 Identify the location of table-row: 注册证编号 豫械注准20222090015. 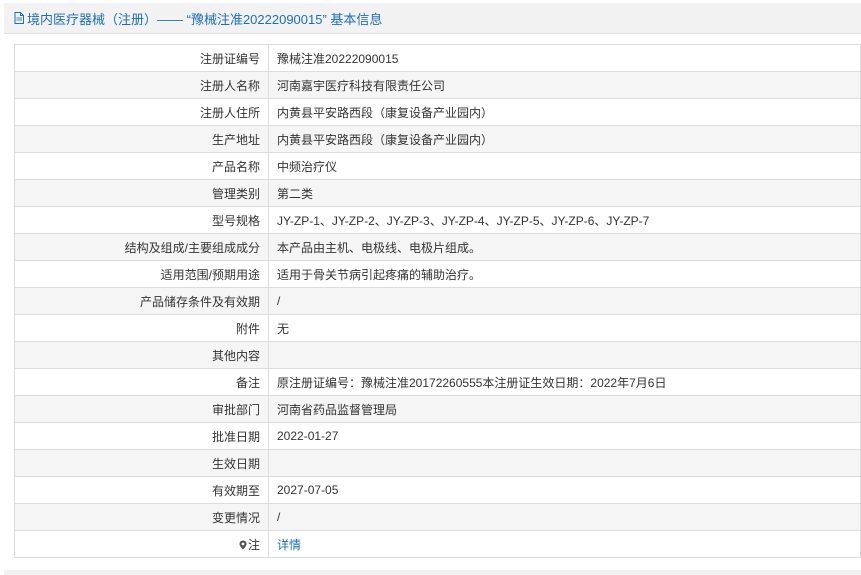
(437, 58).